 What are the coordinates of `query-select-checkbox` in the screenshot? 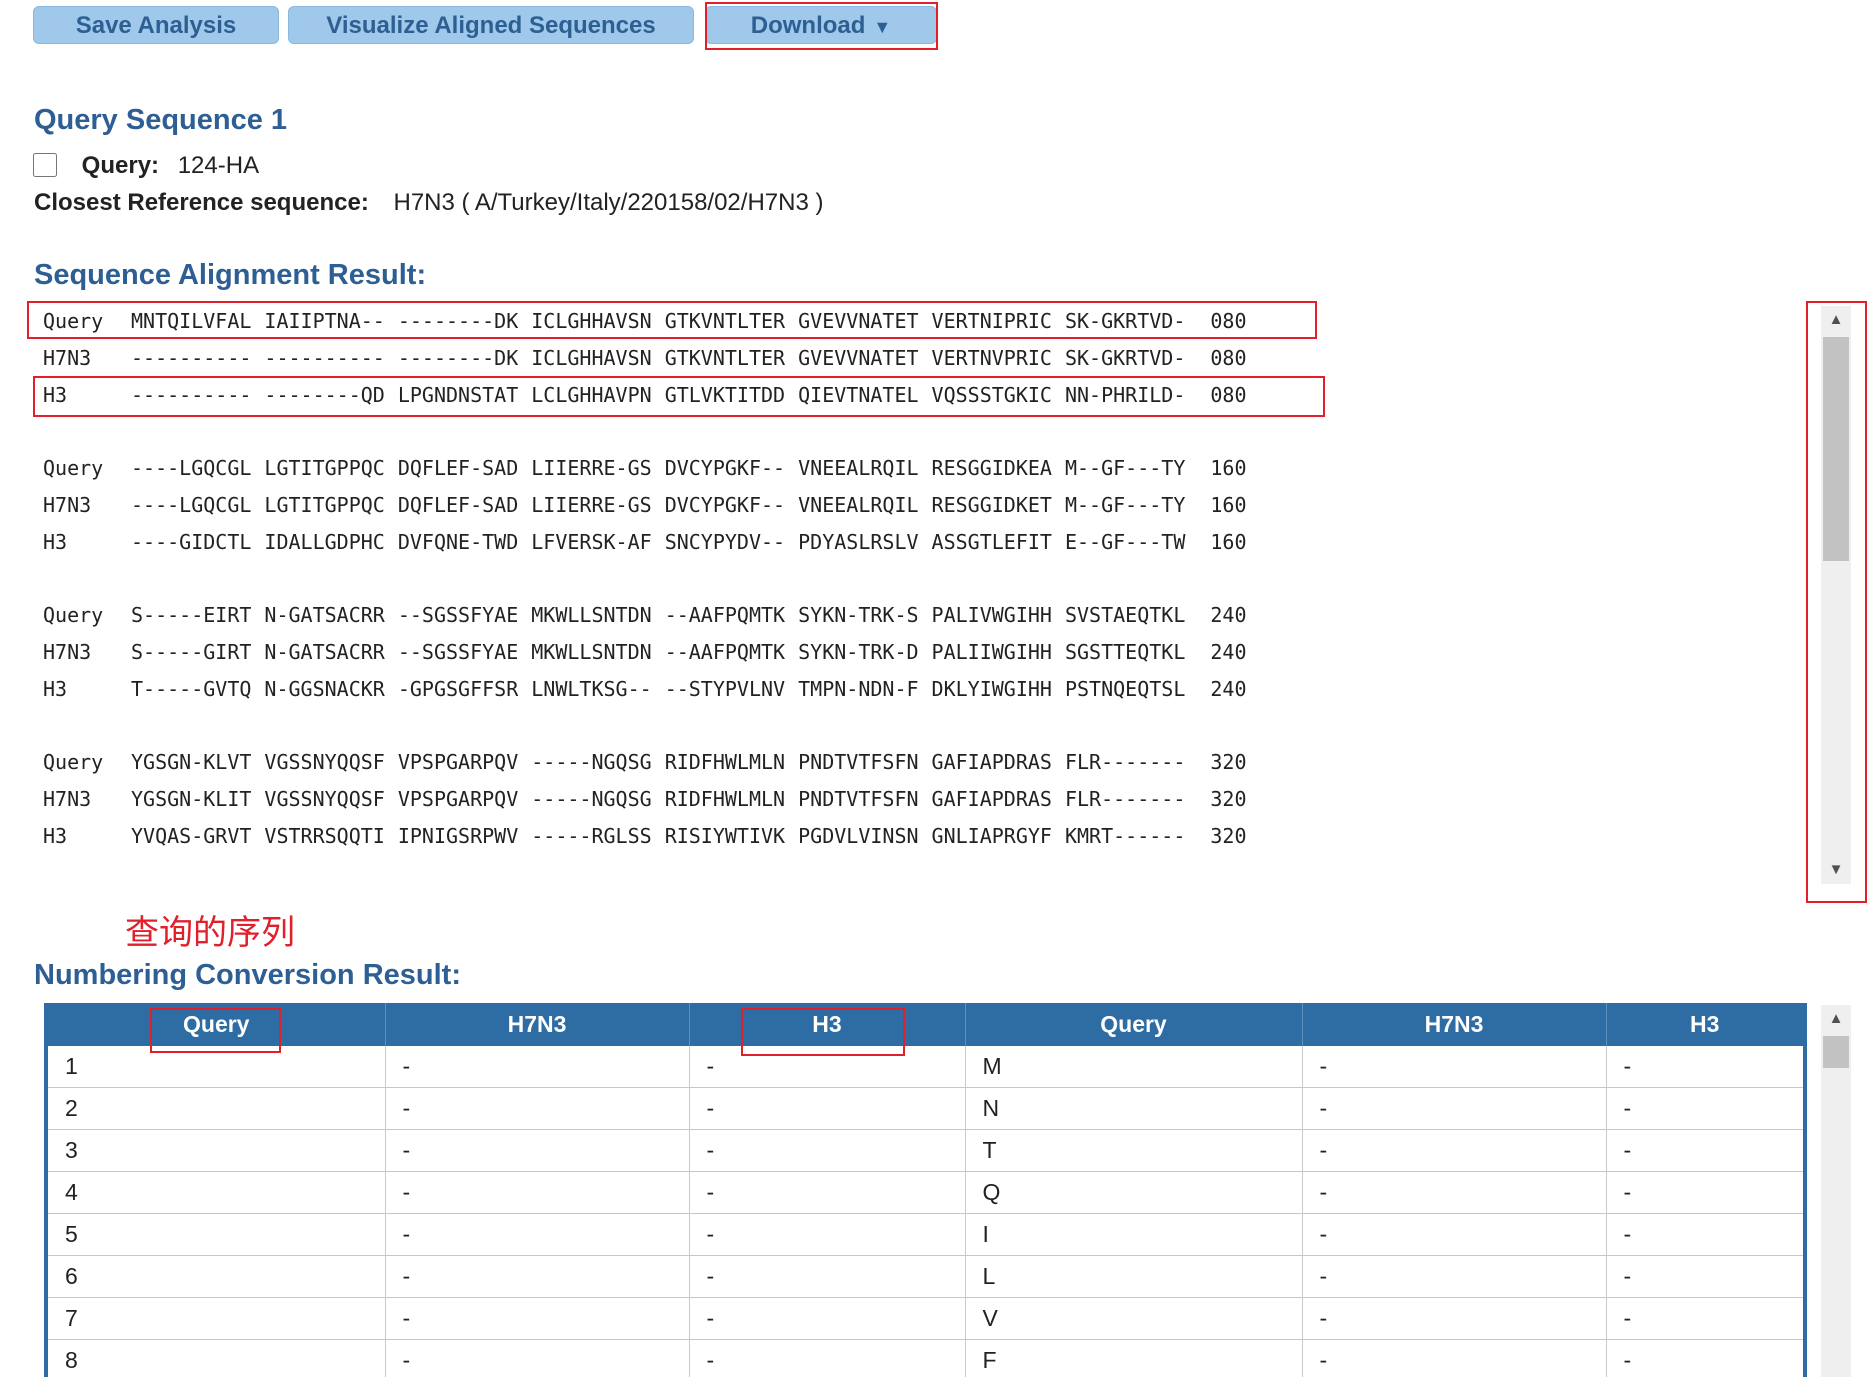 It's located at (45, 165).